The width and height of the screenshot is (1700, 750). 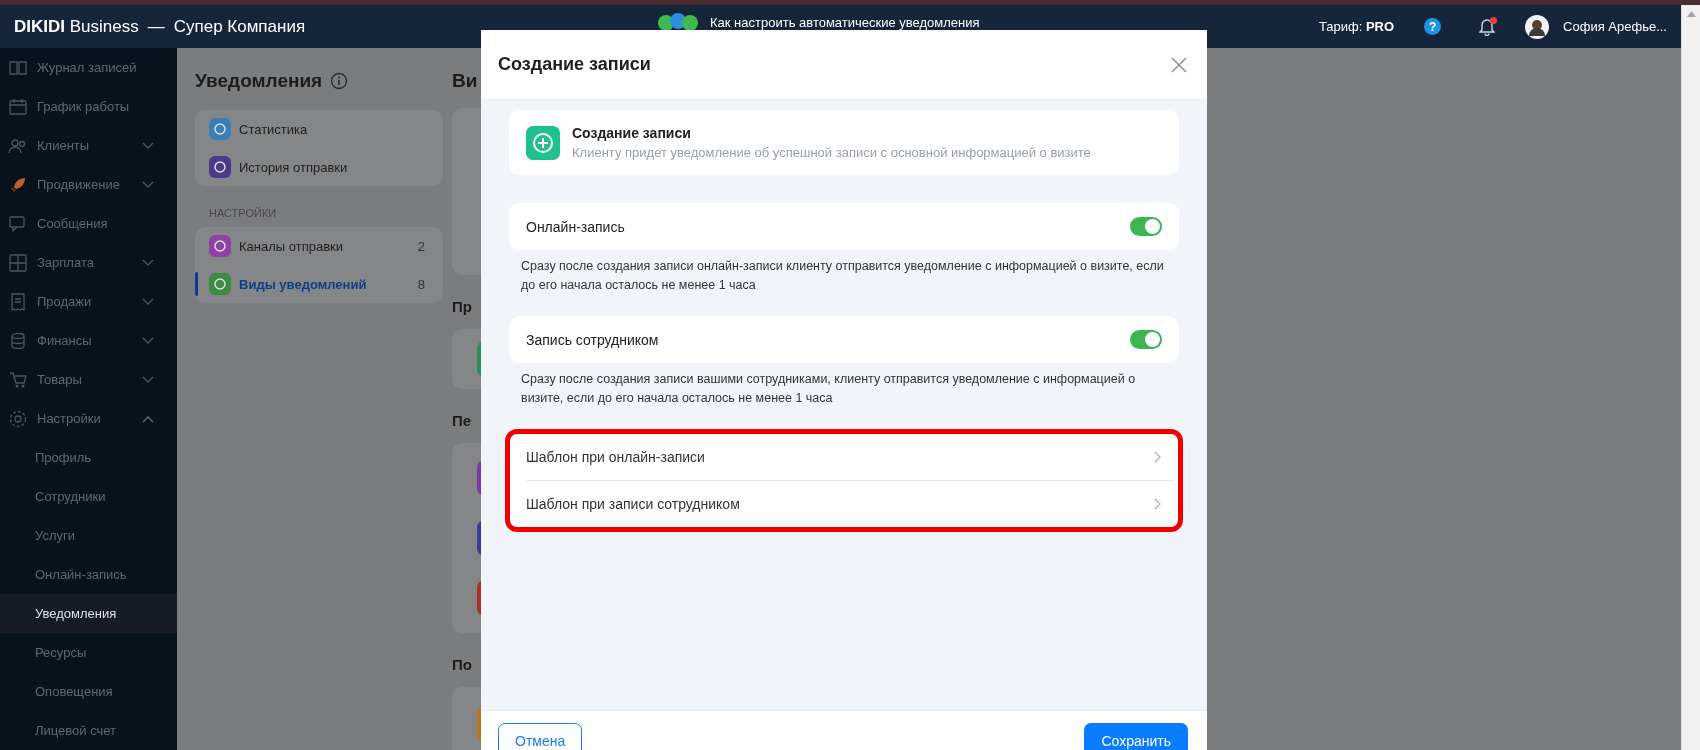 What do you see at coordinates (88, 340) in the screenshot?
I see `sidebar-item: Финансы` at bounding box center [88, 340].